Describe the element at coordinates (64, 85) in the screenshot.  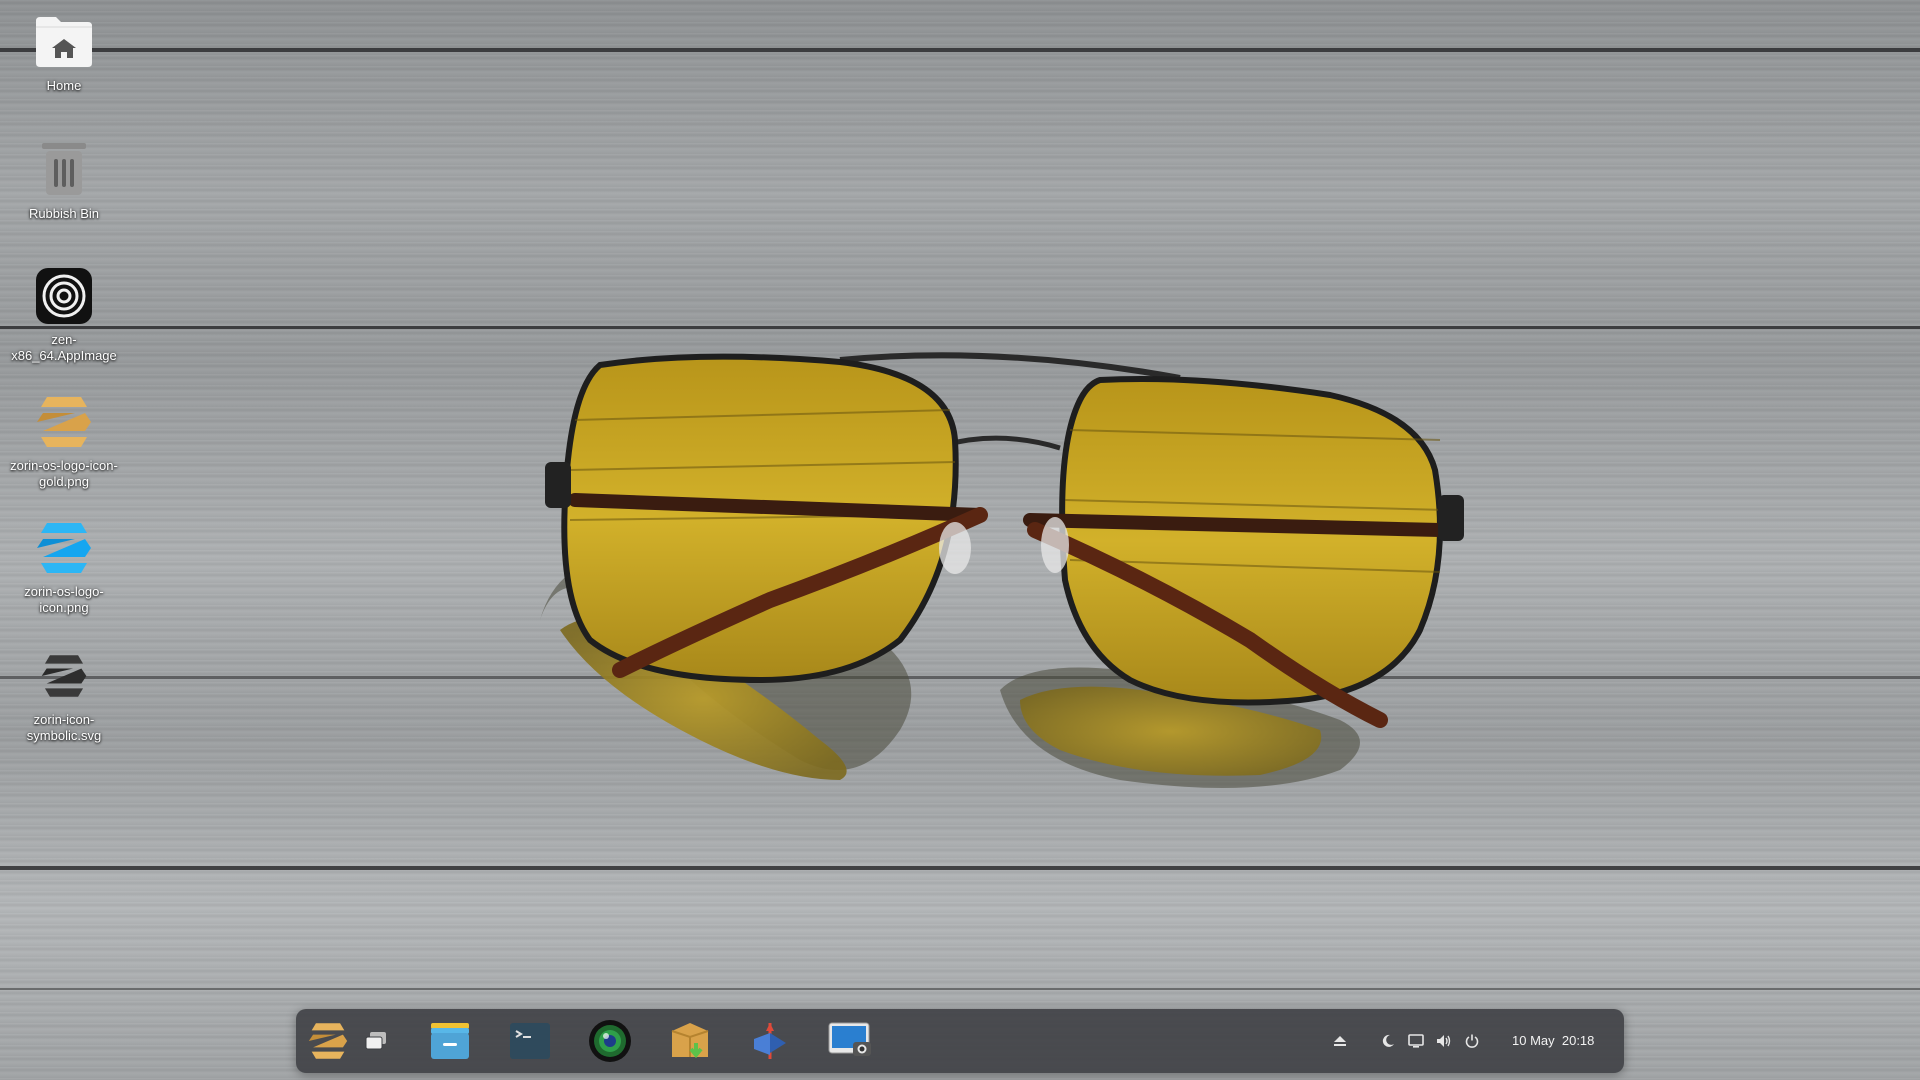
I see `desktop-icon-label: Home` at that location.